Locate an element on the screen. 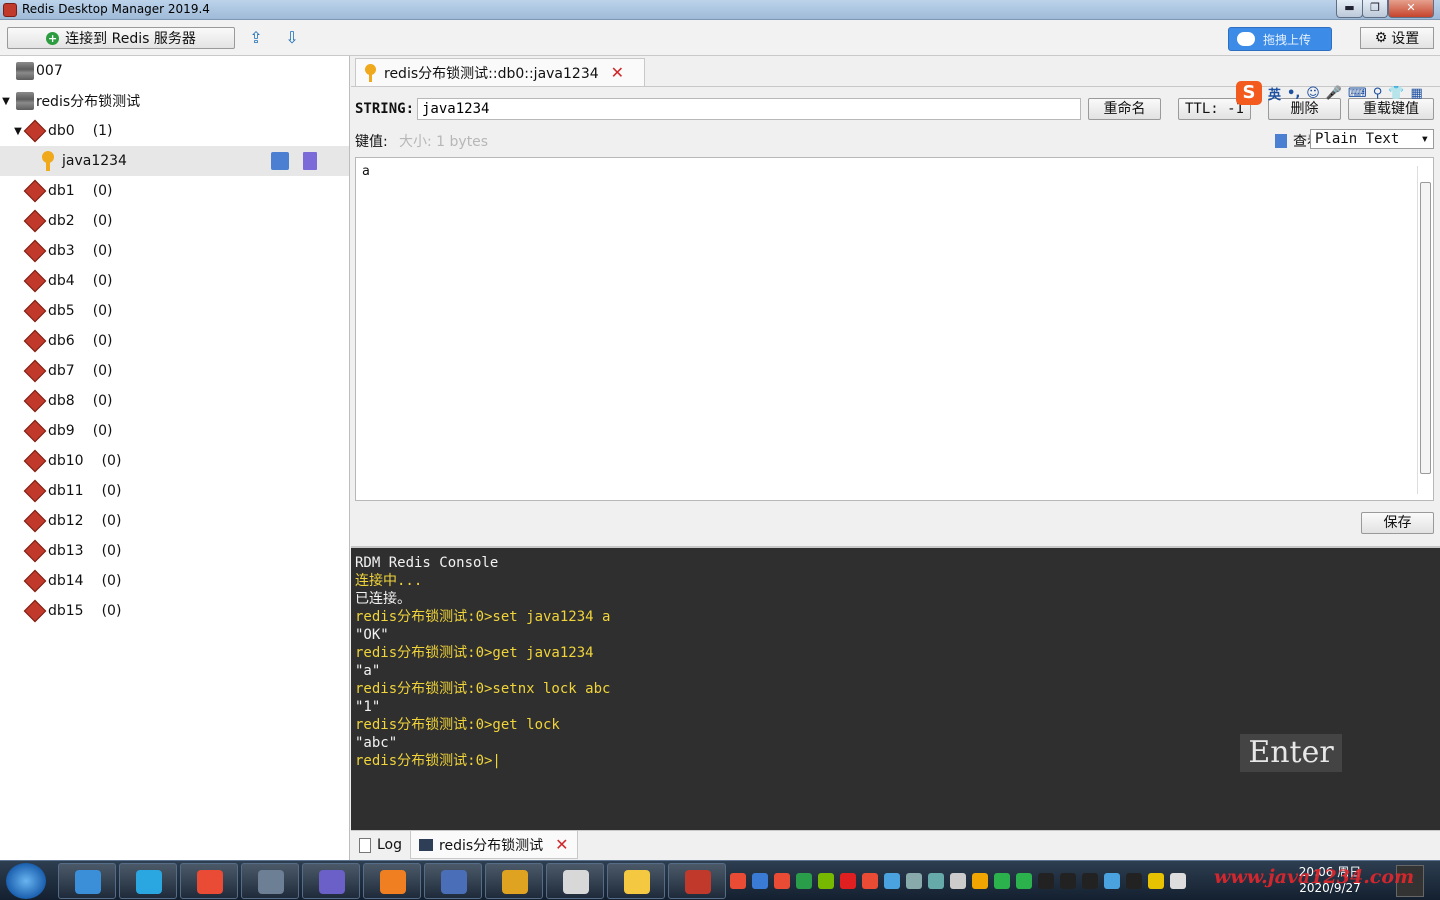  value-scrollbar is located at coordinates (1424, 330).